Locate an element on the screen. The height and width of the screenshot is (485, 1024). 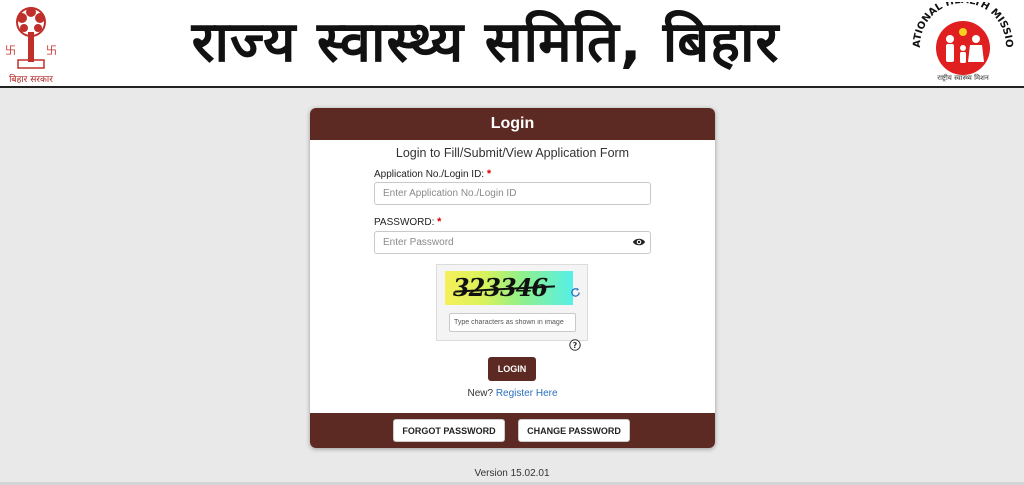
register-link: Register Here is located at coordinates (527, 393).